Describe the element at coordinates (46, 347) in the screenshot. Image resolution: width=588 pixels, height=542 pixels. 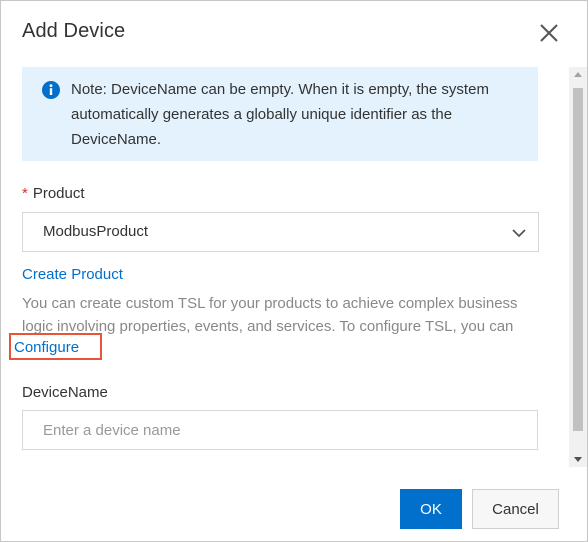
I see `configure-link: Configure` at that location.